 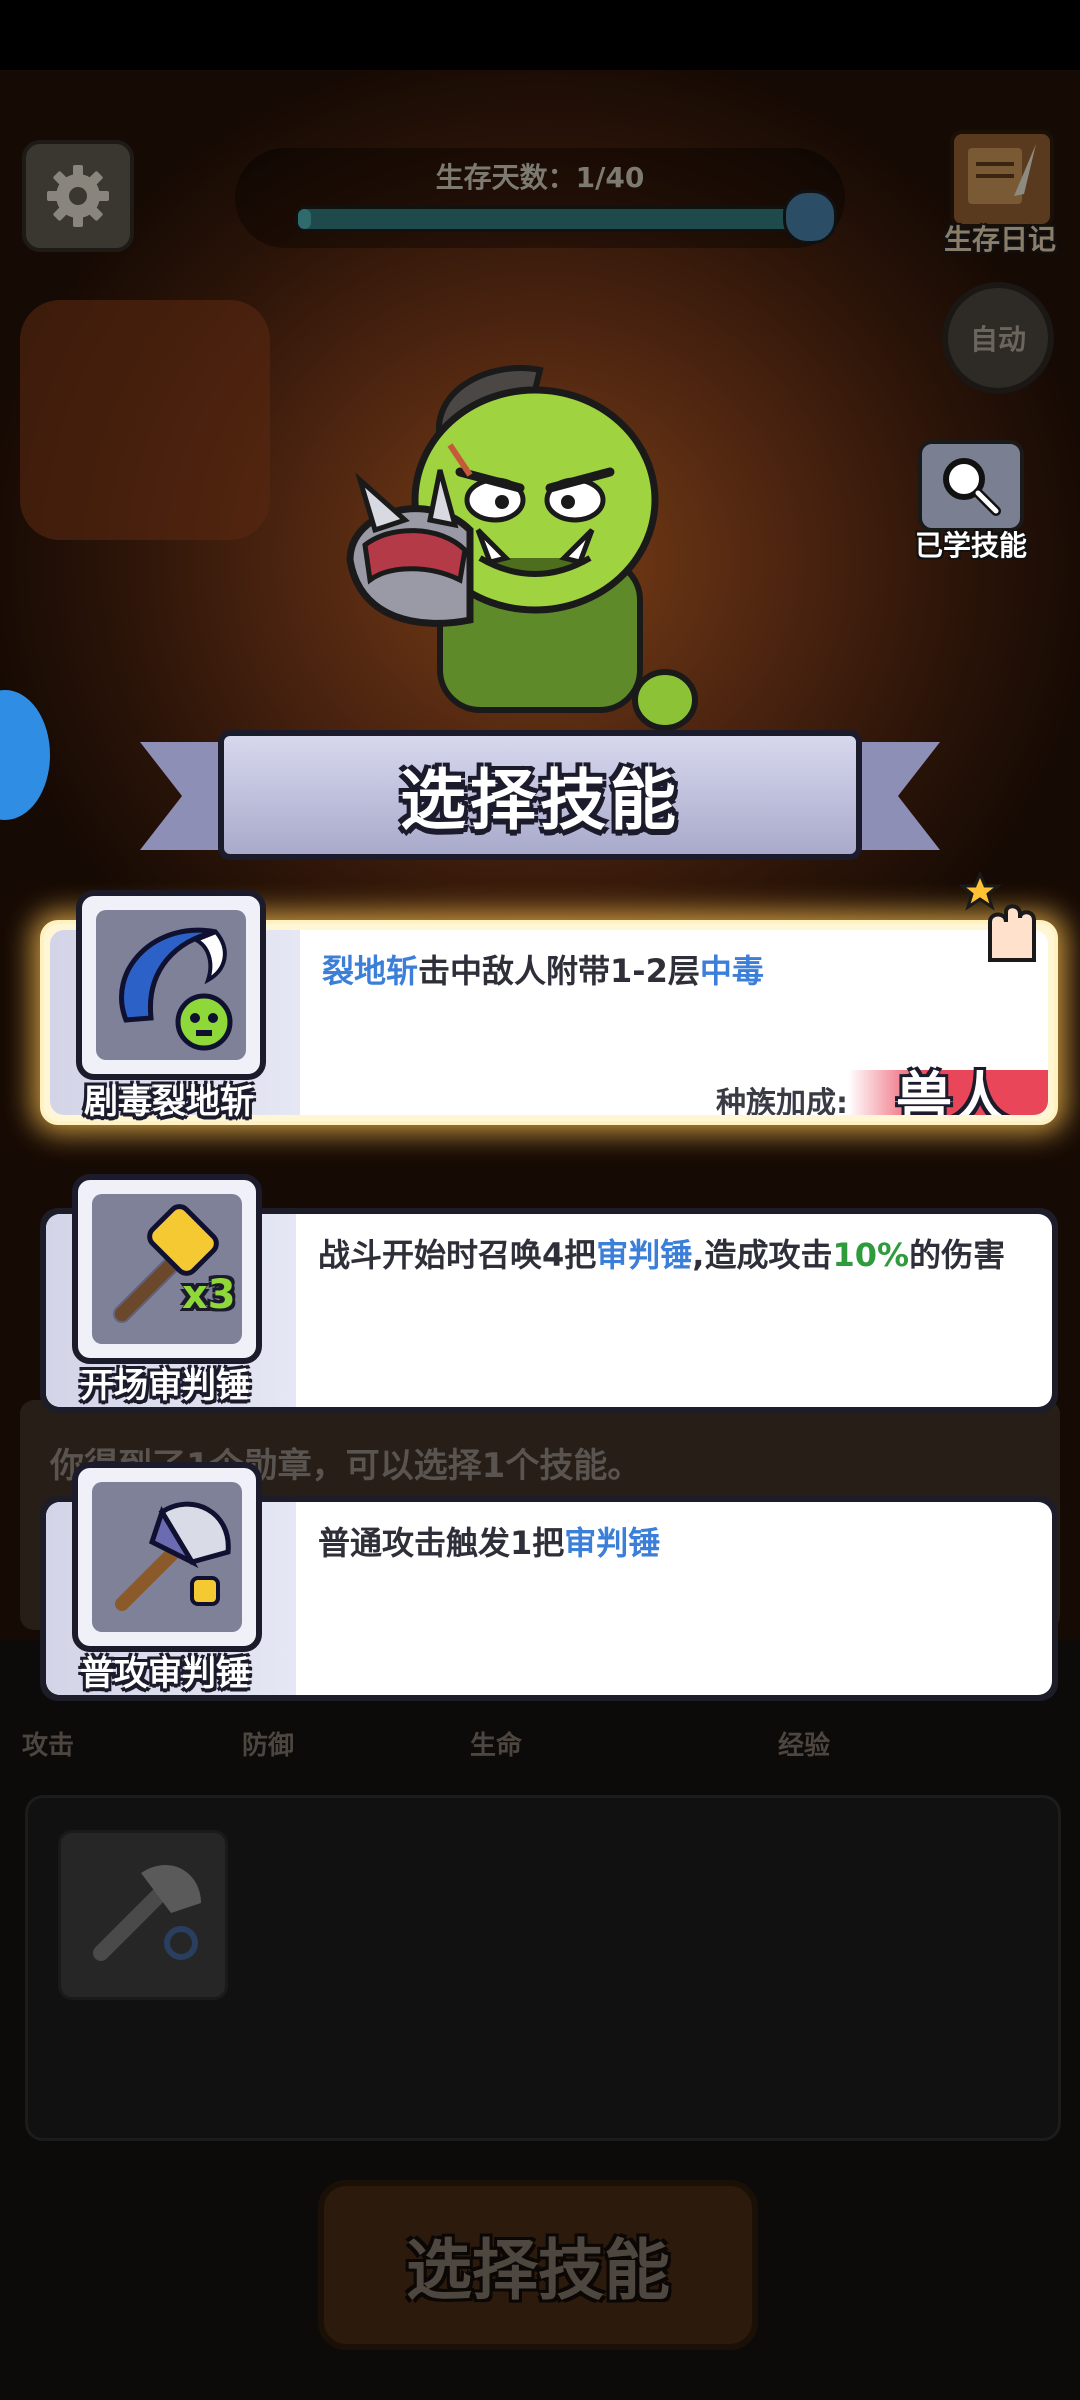 I want to click on poison-slash-icon, so click(x=176, y=989).